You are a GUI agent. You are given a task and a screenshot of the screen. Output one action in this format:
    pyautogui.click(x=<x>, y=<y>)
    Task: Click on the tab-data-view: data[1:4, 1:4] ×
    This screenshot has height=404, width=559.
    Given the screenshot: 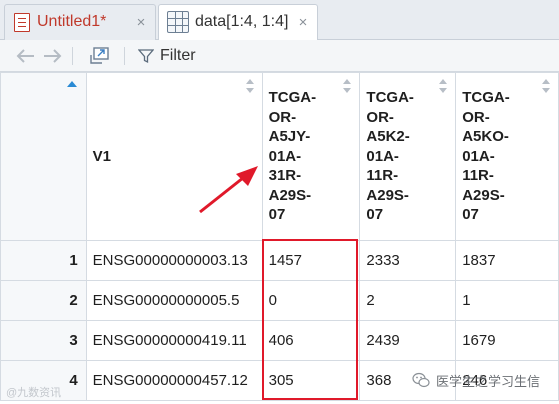 What is the action you would take?
    pyautogui.click(x=238, y=22)
    